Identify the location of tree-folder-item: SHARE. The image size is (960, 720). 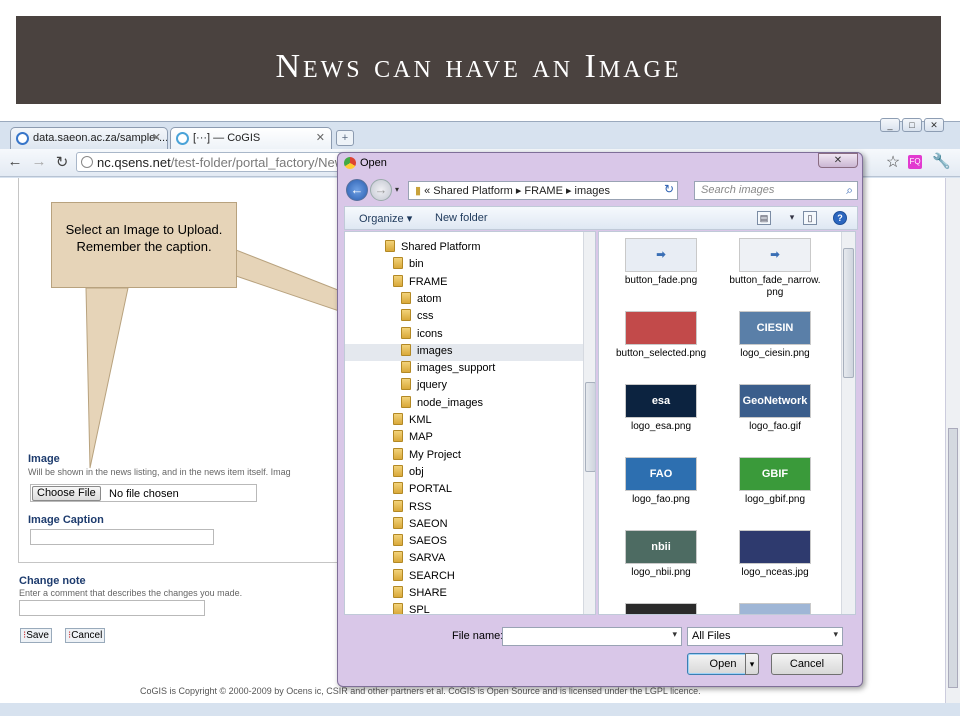
(420, 594).